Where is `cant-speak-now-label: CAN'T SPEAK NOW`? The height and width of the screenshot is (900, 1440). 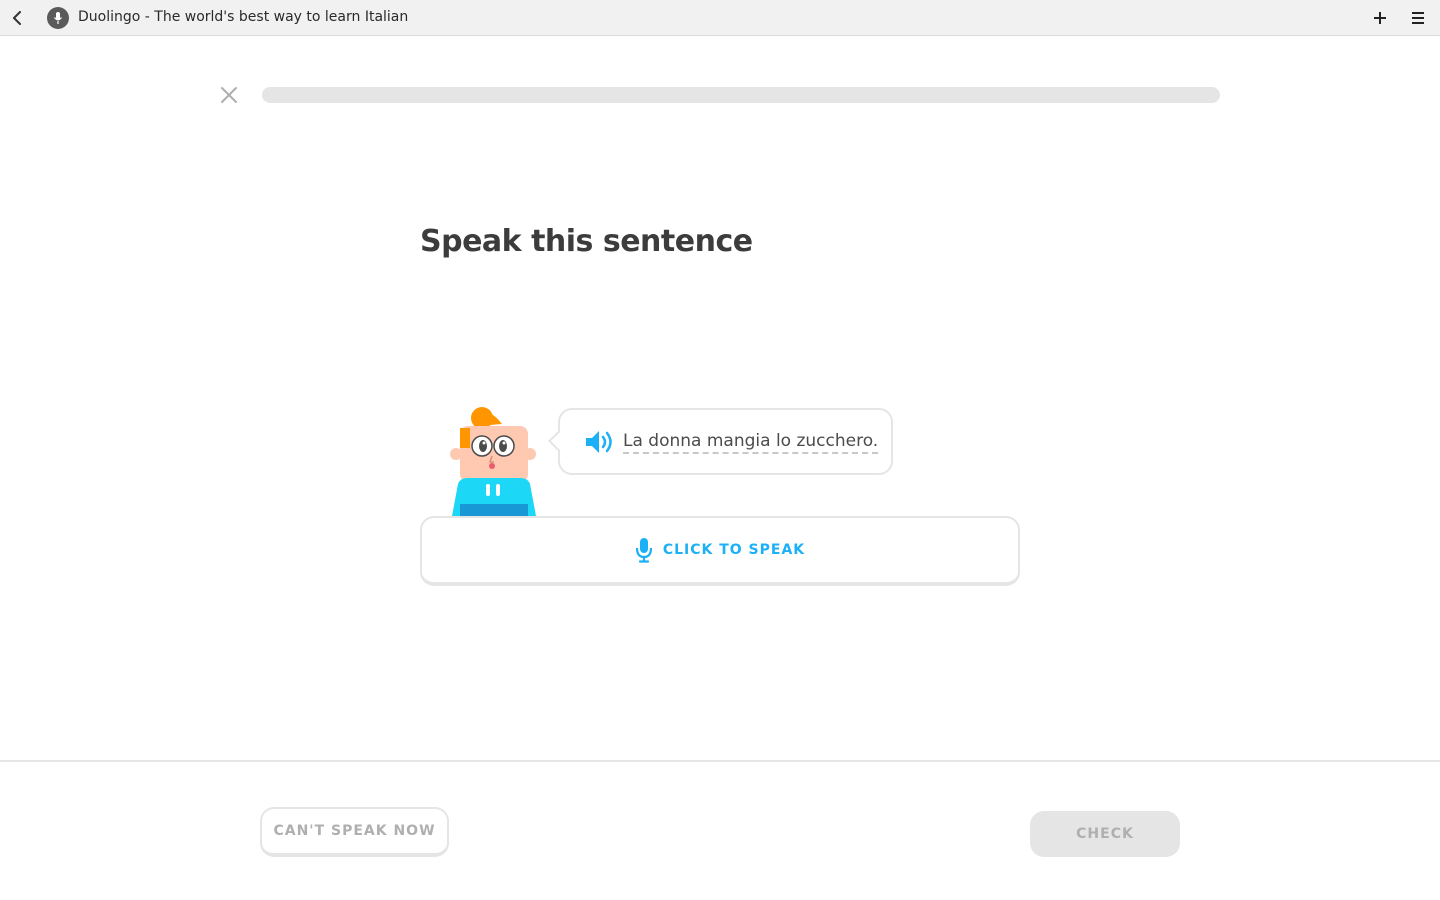
cant-speak-now-label: CAN'T SPEAK NOW is located at coordinates (354, 831).